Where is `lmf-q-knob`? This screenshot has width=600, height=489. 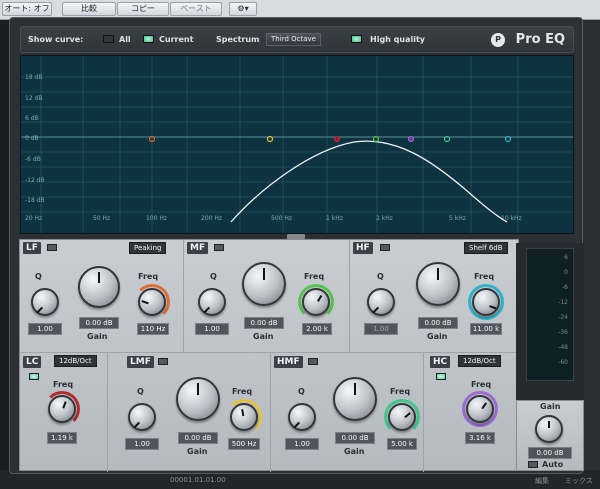
lmf-q-knob is located at coordinates (142, 417).